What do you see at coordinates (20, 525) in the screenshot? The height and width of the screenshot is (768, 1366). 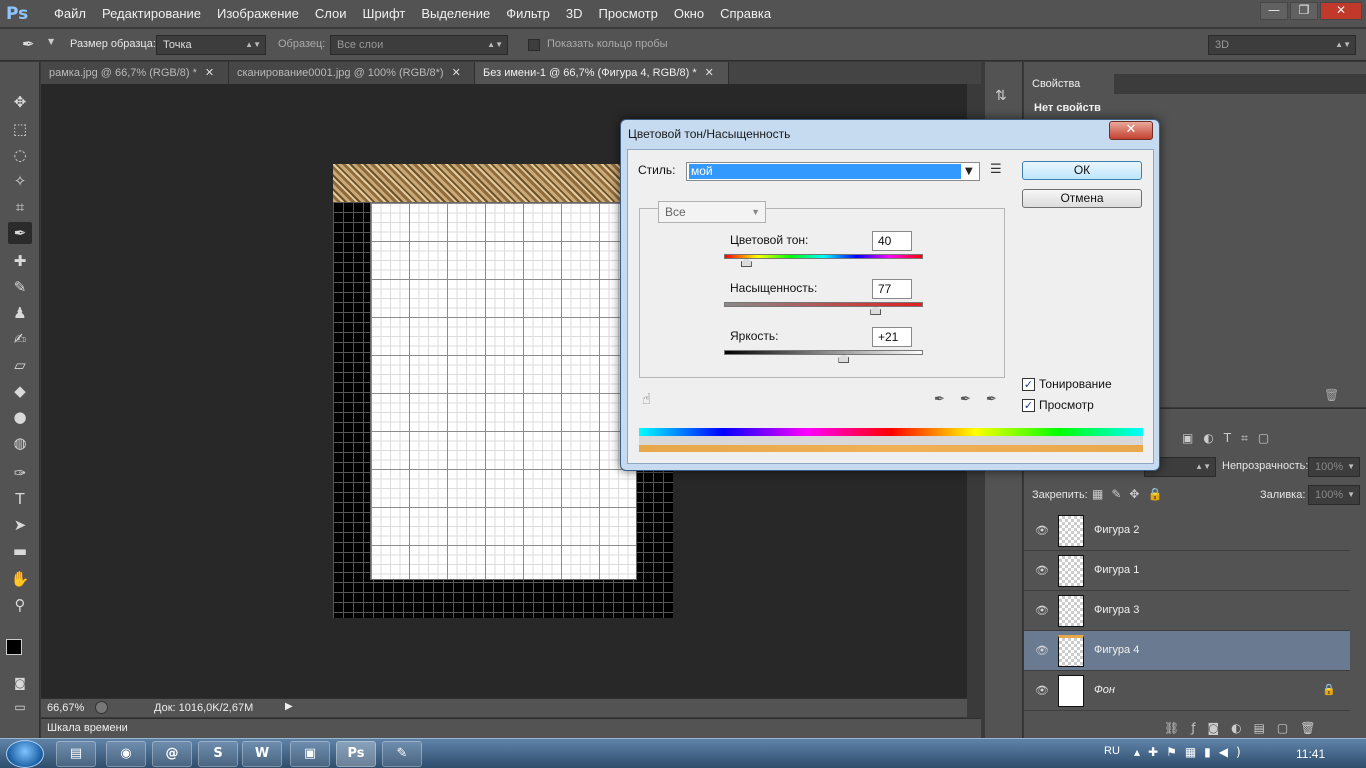 I see `path-select-tool-icon: ➤` at bounding box center [20, 525].